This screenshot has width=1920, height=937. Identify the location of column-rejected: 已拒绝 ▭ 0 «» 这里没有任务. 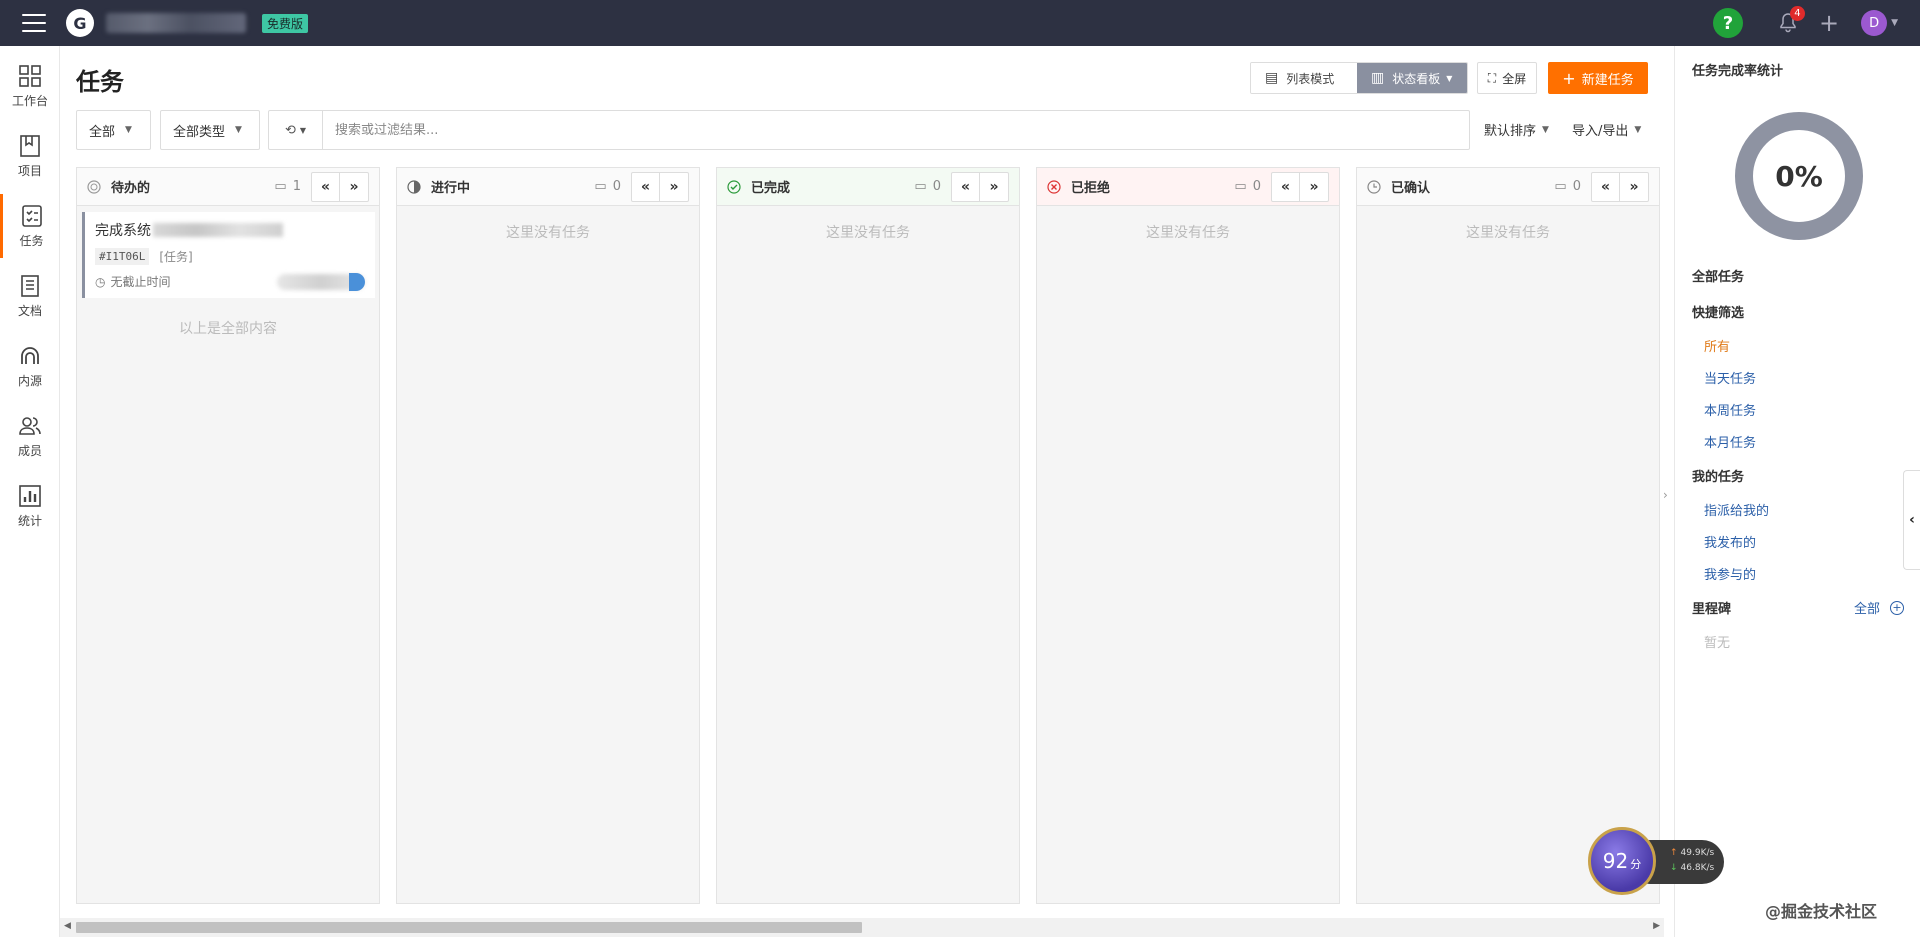
(1188, 535).